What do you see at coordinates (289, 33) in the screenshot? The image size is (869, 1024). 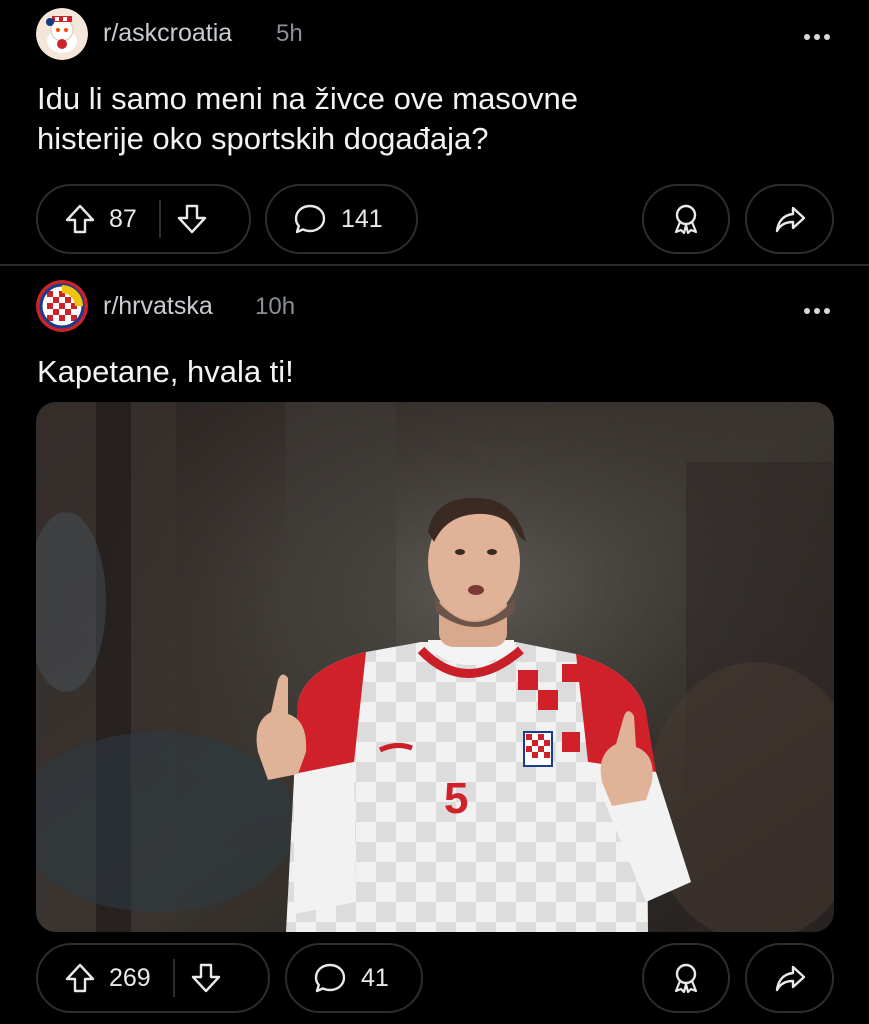 I see `post-age: 5h` at bounding box center [289, 33].